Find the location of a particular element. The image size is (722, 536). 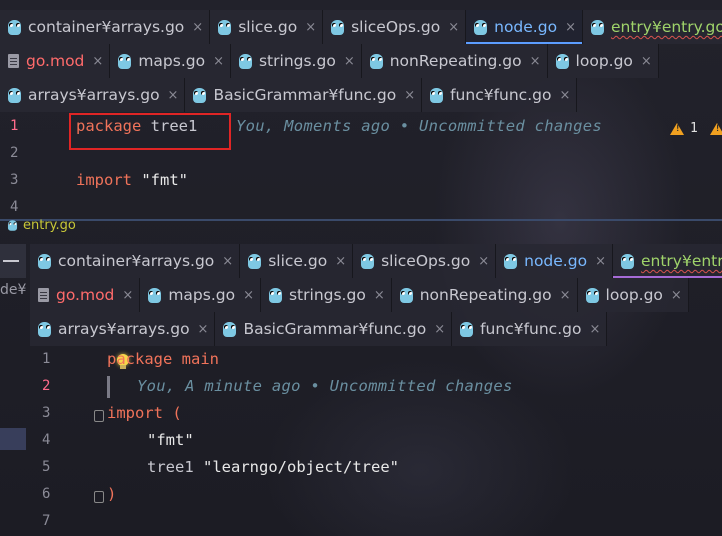

side-panel-label: de¥ is located at coordinates (13, 290).